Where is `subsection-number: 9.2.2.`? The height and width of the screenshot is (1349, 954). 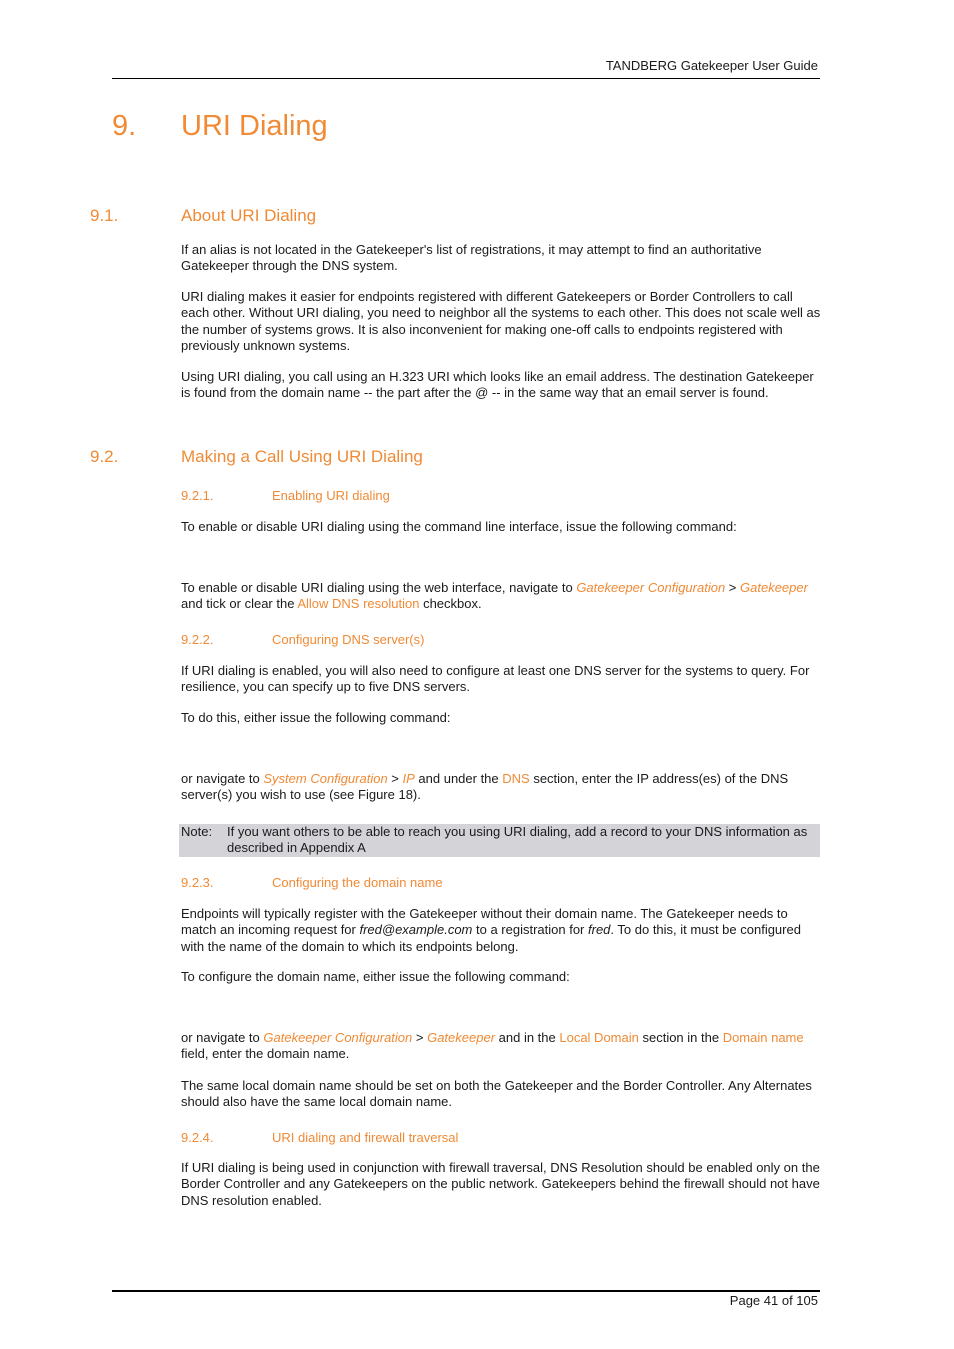 subsection-number: 9.2.2. is located at coordinates (197, 639).